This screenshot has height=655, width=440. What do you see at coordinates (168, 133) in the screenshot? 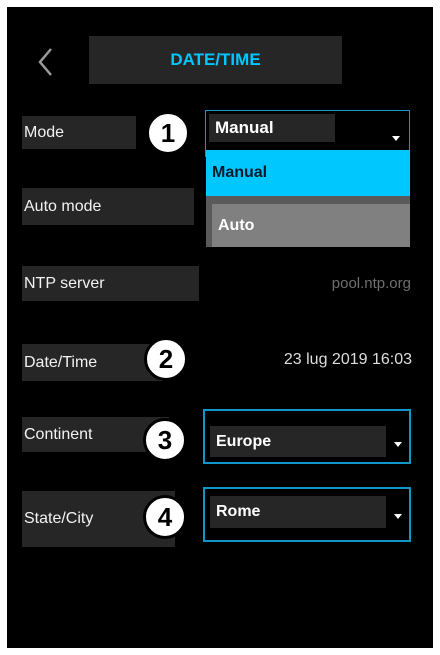
I see `callout-badge-1: 1` at bounding box center [168, 133].